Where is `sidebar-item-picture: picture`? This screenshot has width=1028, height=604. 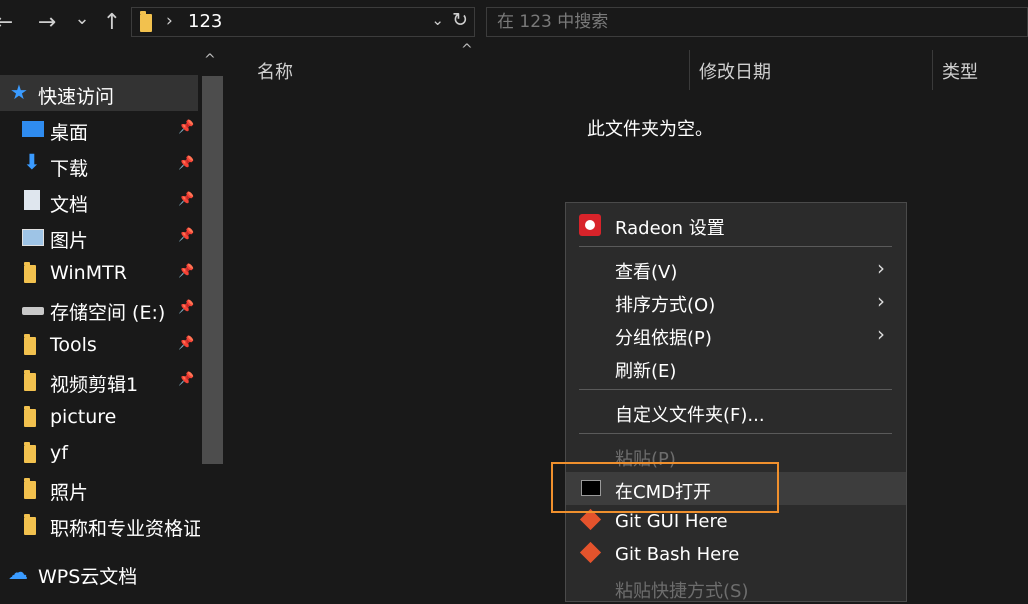
sidebar-item-picture: picture is located at coordinates (99, 417).